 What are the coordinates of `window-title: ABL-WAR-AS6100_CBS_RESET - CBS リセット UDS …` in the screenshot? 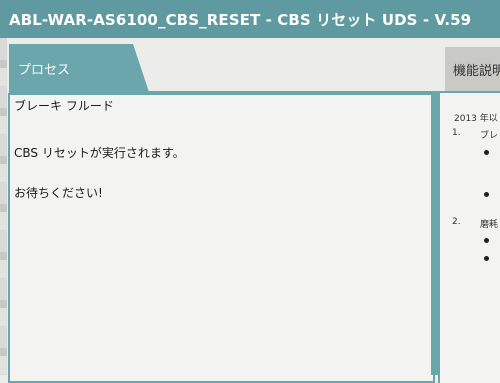 It's located at (240, 20).